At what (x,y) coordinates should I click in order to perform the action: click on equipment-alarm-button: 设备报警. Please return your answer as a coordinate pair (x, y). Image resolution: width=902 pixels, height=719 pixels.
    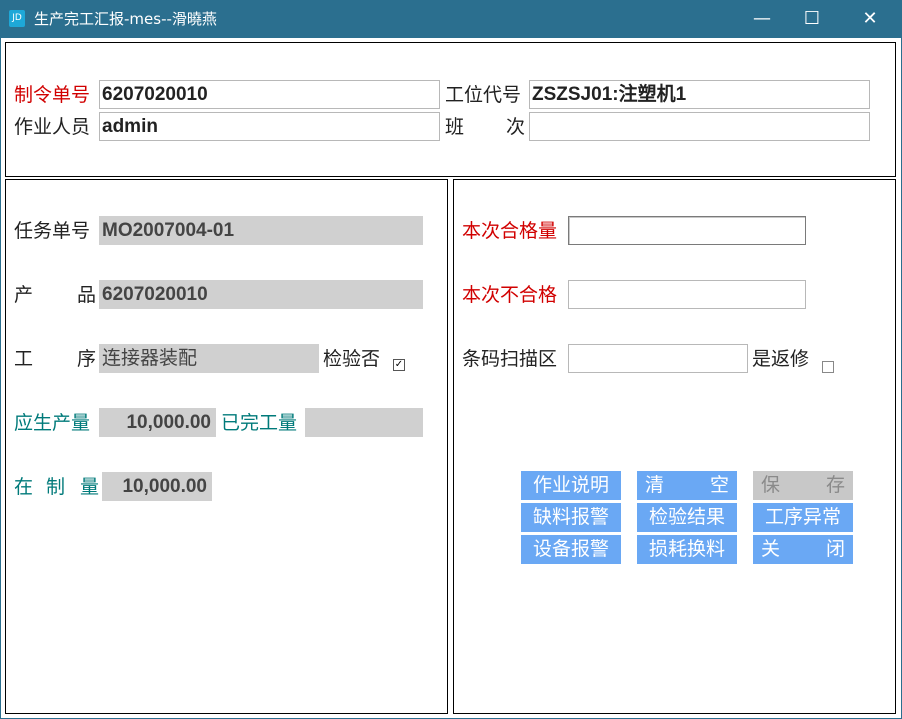
    Looking at the image, I should click on (571, 549).